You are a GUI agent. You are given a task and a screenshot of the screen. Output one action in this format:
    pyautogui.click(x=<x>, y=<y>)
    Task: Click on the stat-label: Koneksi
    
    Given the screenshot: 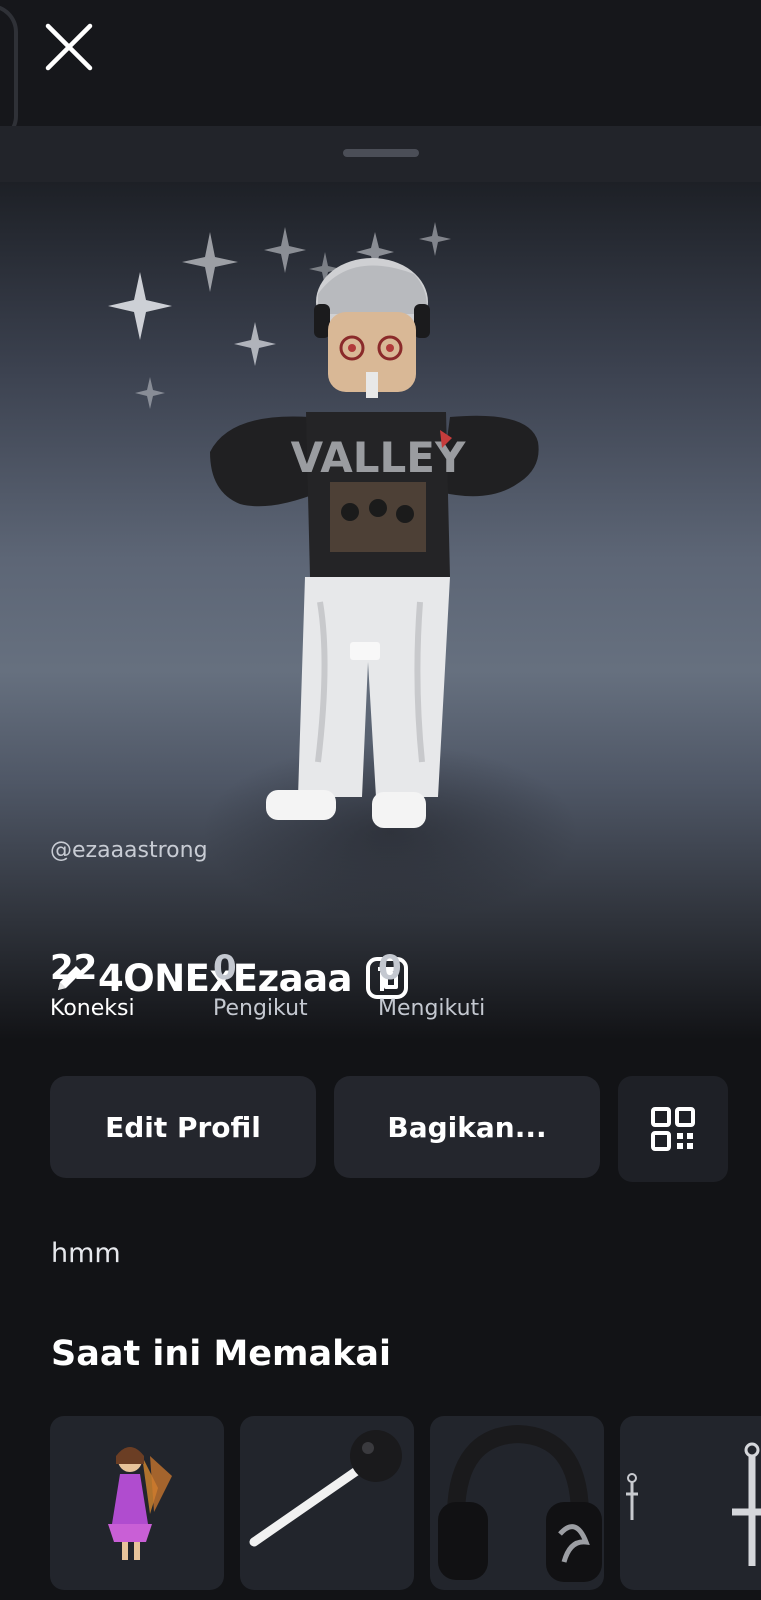 What is the action you would take?
    pyautogui.click(x=92, y=1008)
    